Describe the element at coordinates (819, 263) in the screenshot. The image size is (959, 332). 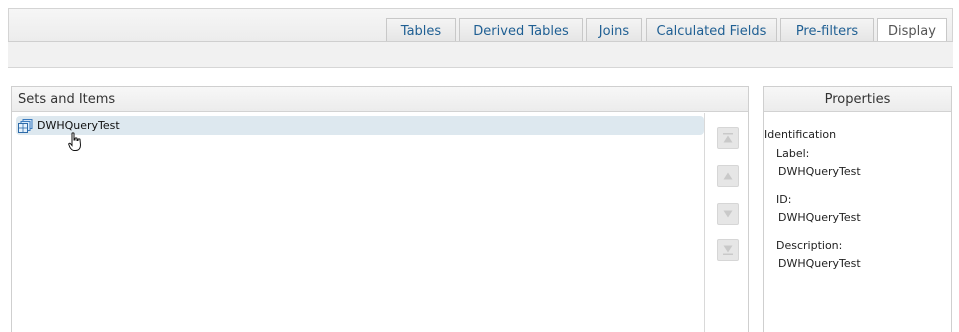
I see `description-value: DWHQueryTest` at that location.